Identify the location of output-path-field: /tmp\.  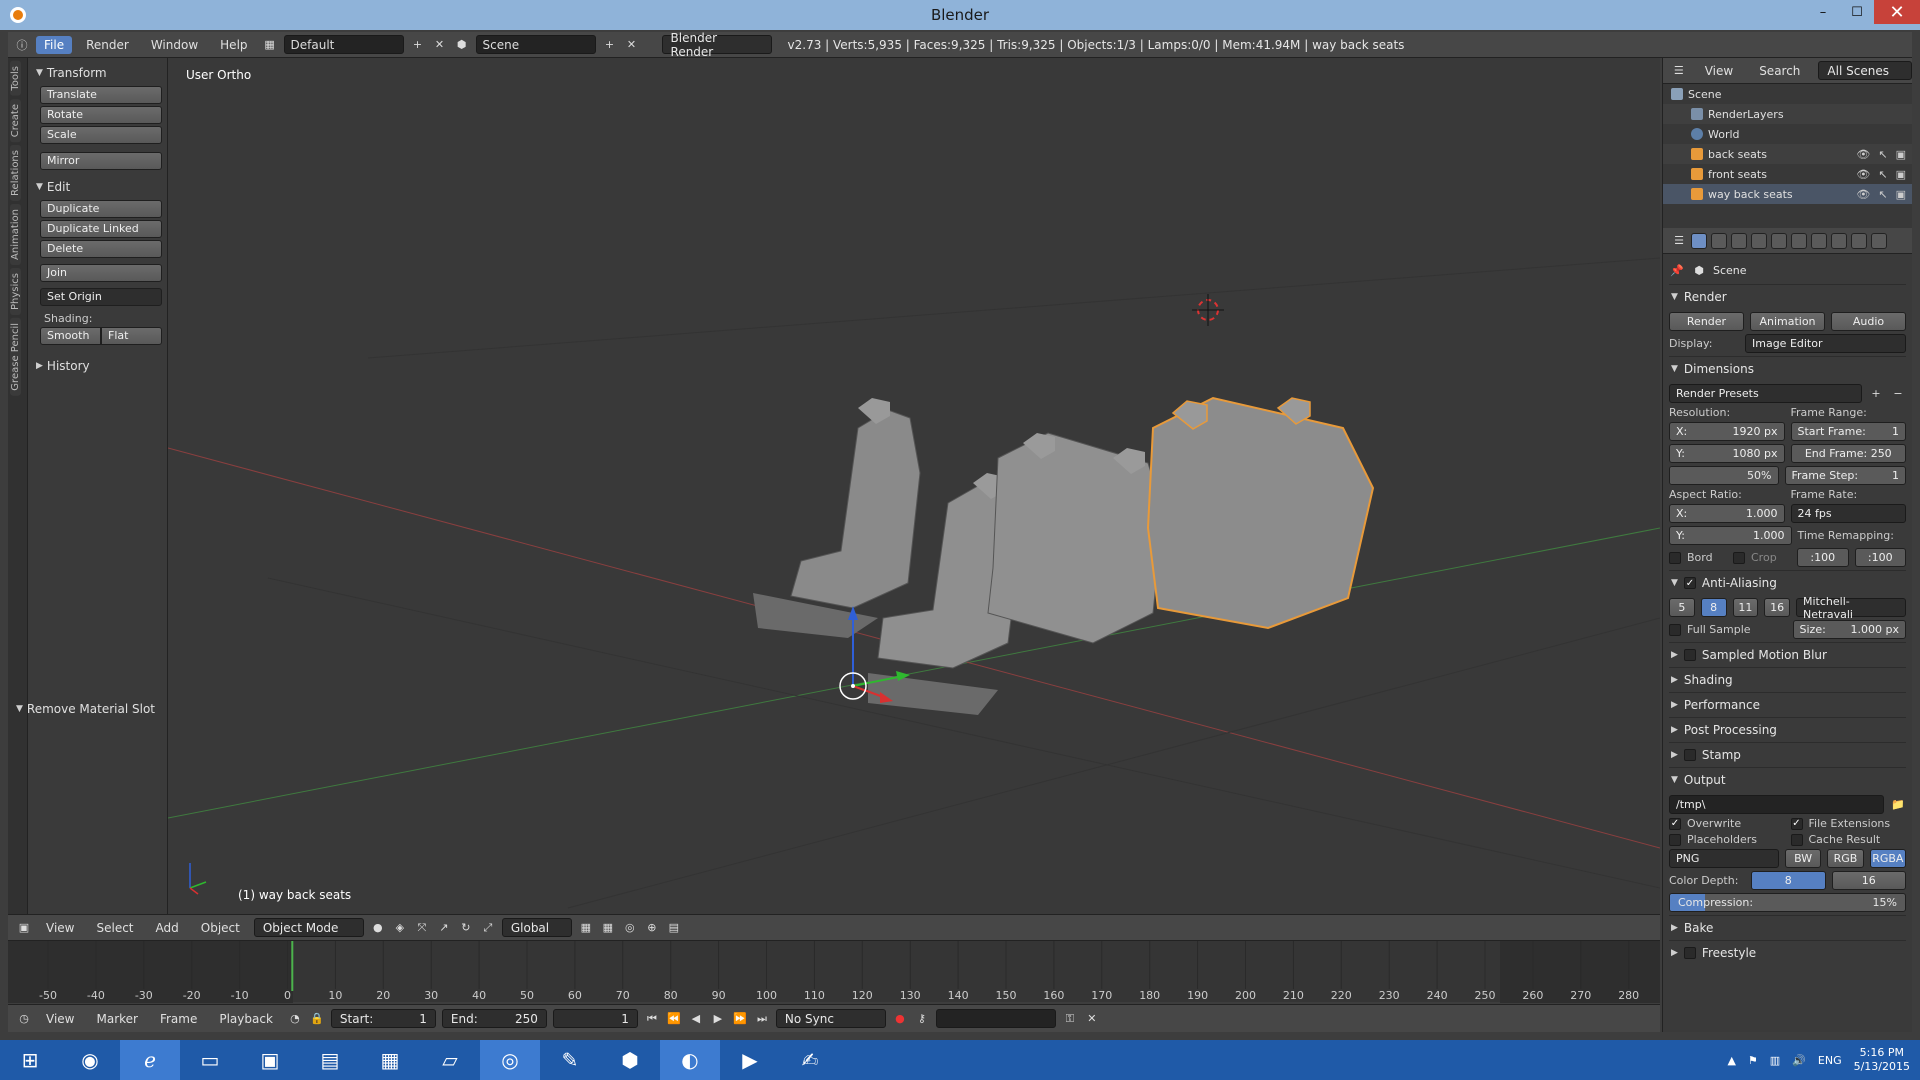
(1776, 804).